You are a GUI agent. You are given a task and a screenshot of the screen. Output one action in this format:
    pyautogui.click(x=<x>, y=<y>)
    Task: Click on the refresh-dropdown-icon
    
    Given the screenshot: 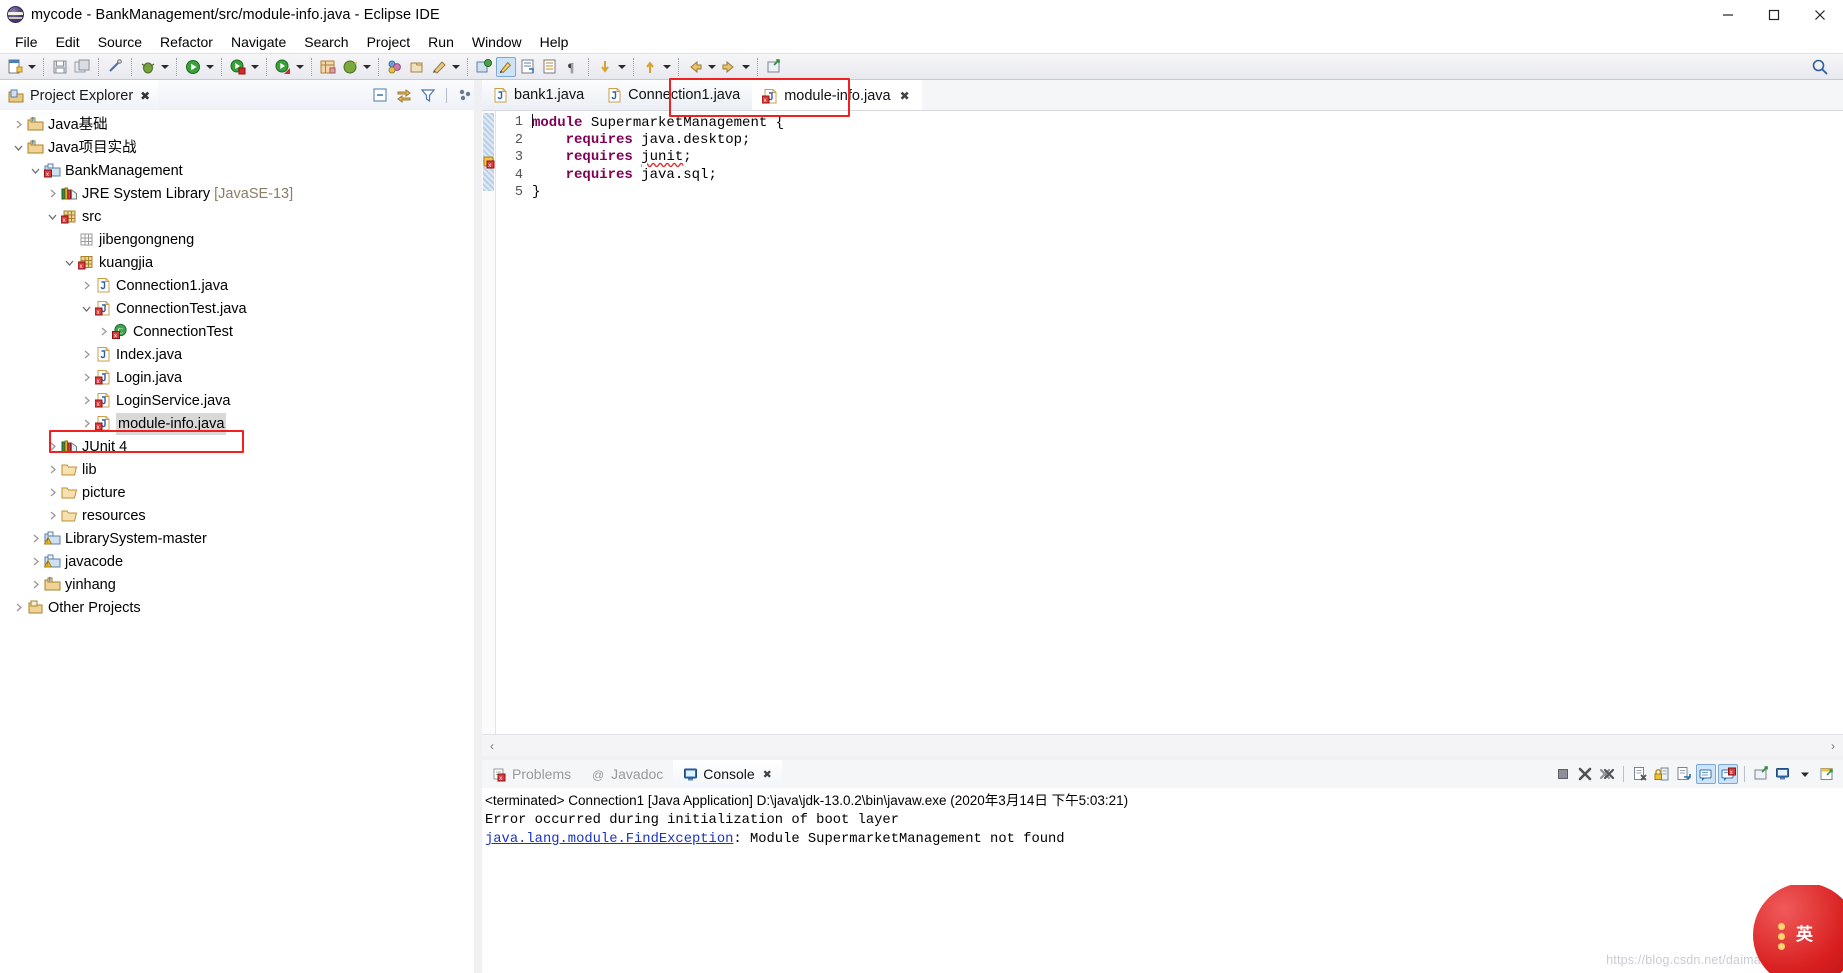 What is the action you would take?
    pyautogui.click(x=366, y=67)
    